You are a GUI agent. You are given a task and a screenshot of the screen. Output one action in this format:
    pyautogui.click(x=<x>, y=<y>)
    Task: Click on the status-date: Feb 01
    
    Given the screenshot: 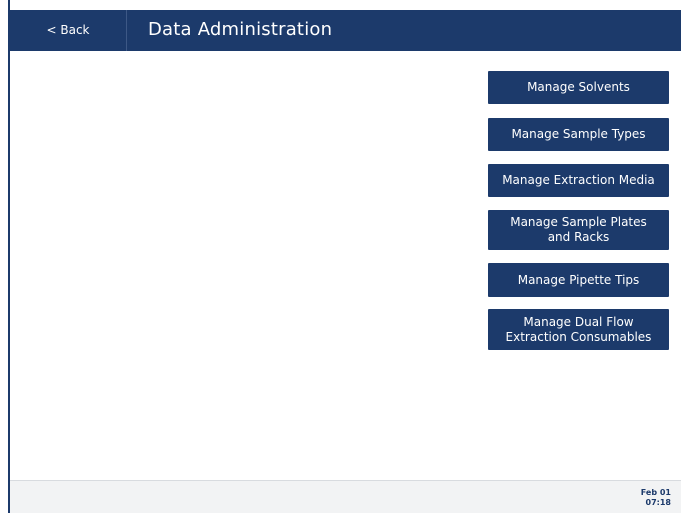 What is the action you would take?
    pyautogui.click(x=655, y=492)
    